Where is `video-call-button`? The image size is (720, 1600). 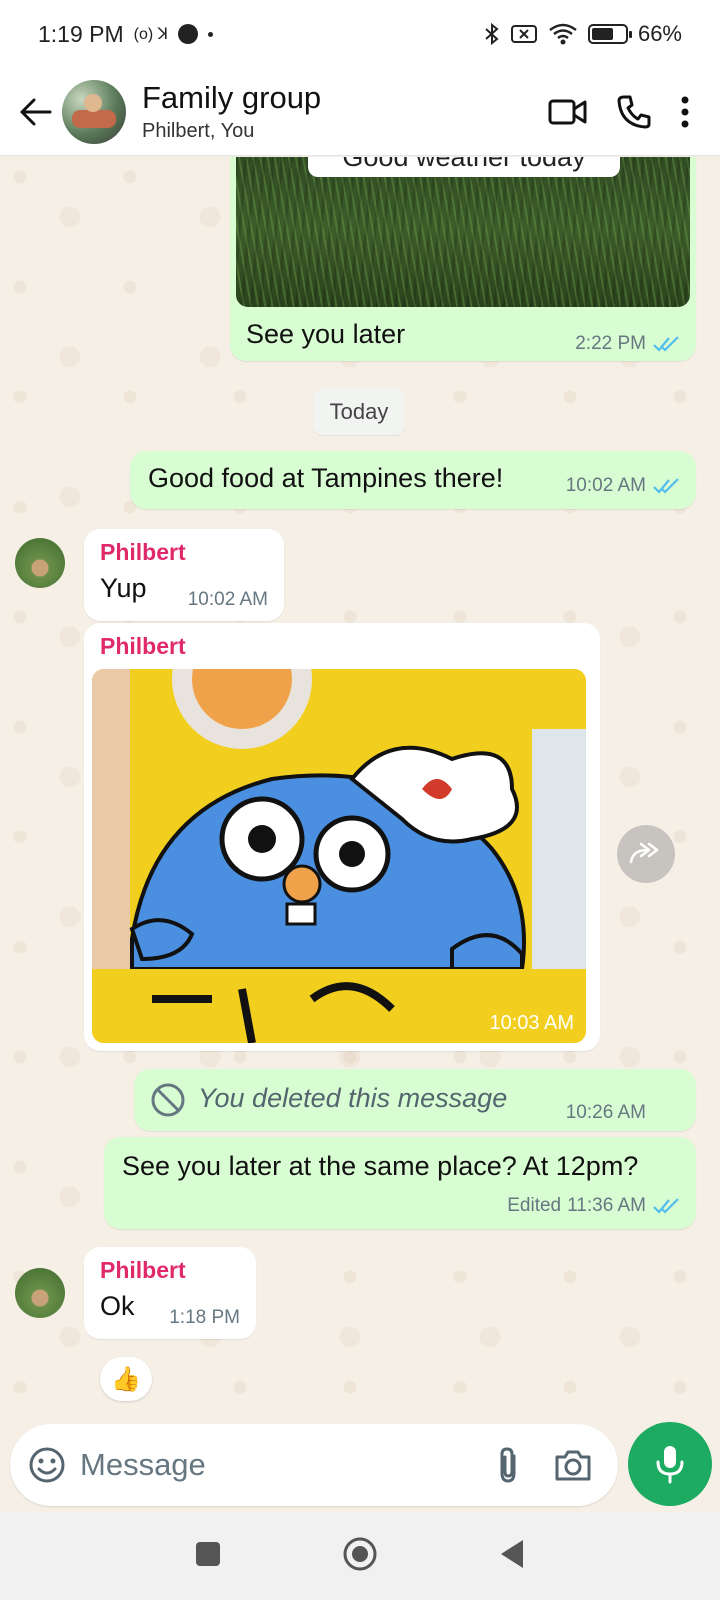 video-call-button is located at coordinates (568, 112).